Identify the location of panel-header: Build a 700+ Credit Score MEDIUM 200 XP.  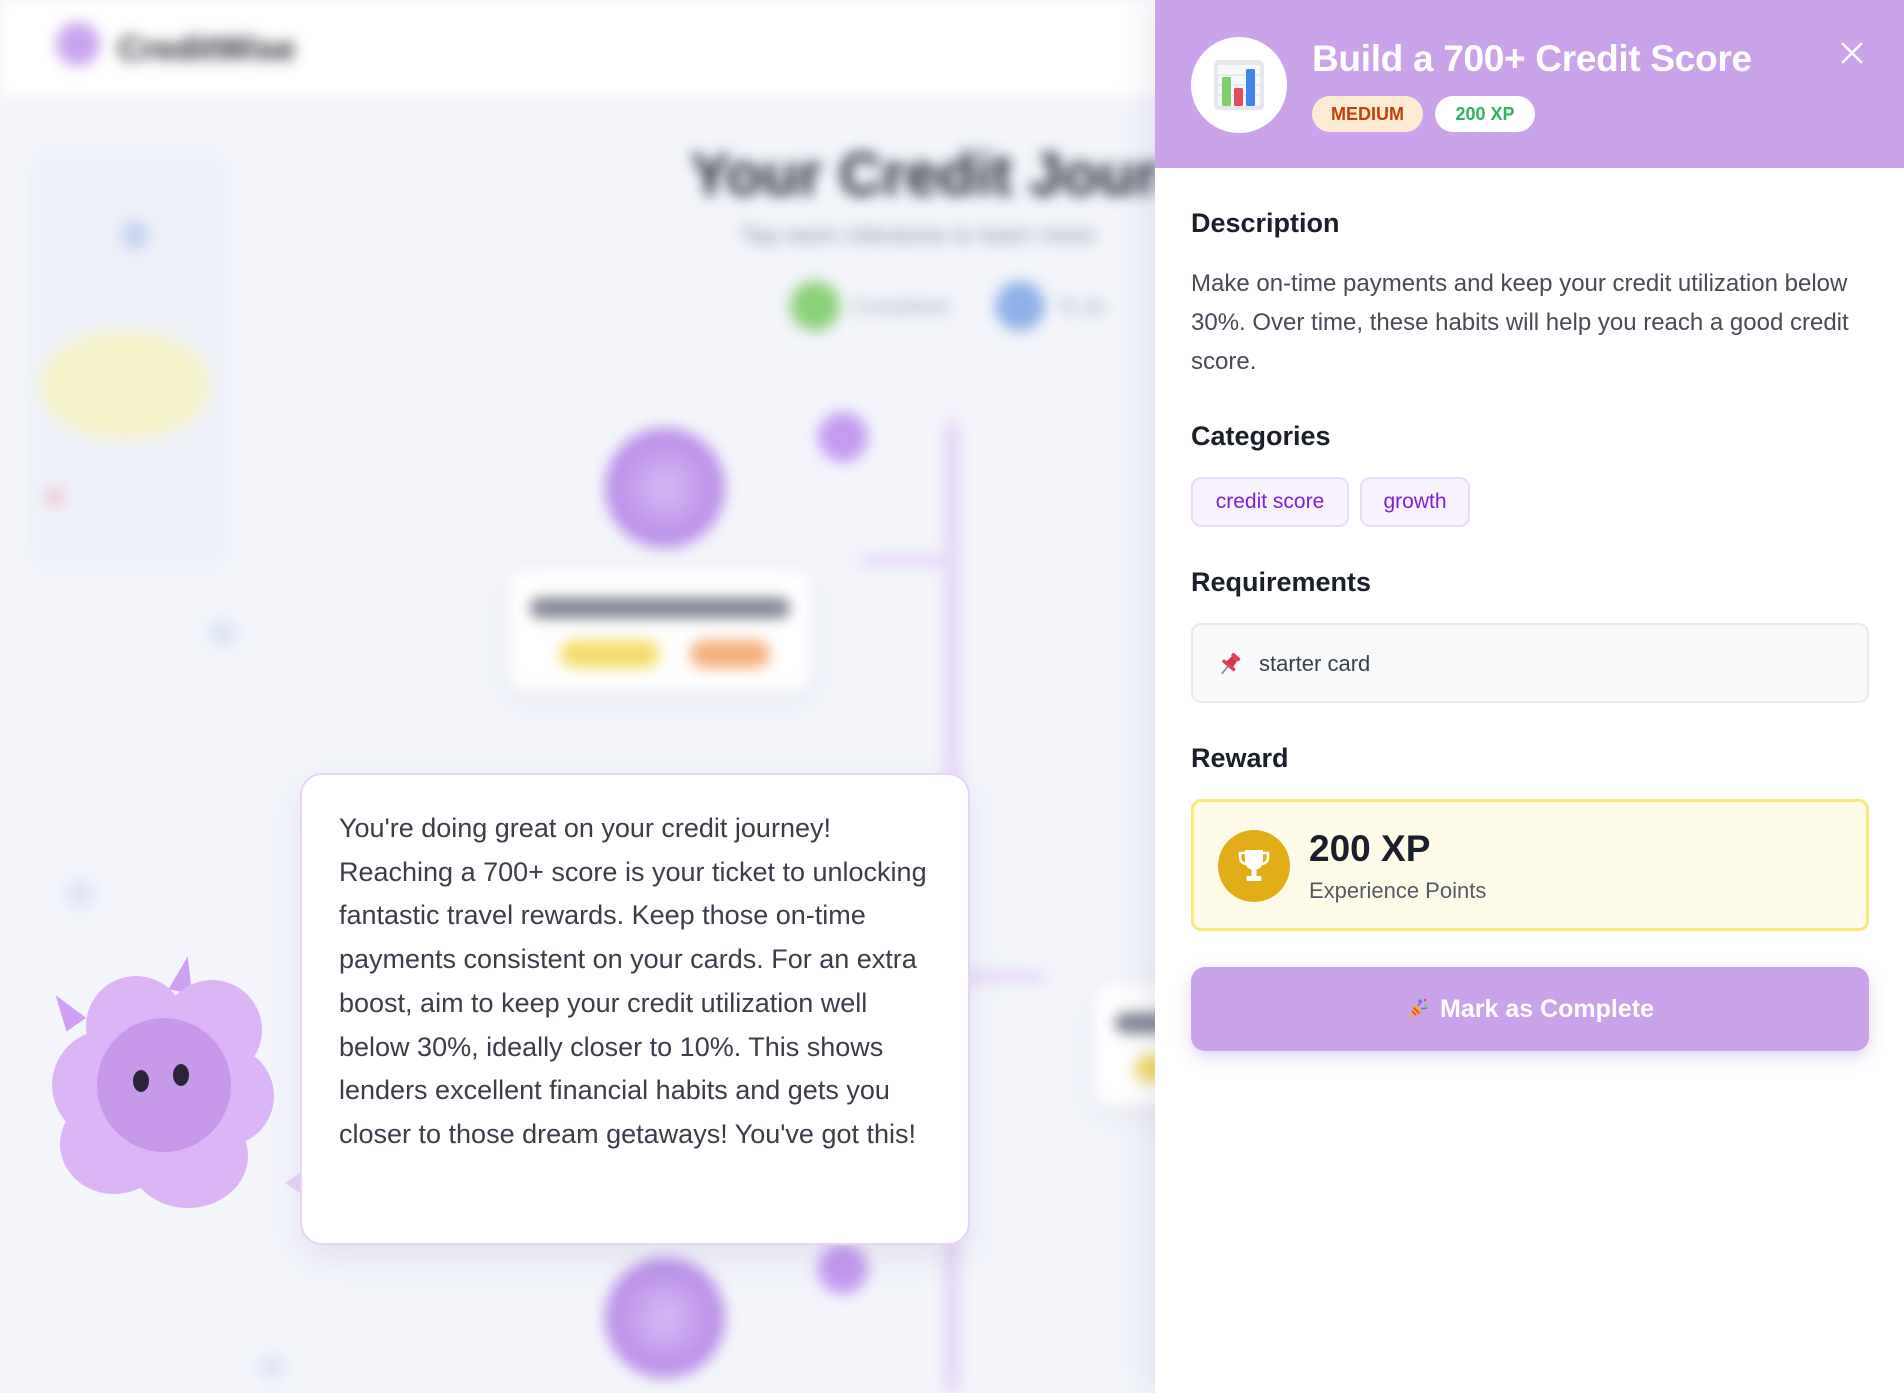
(1529, 84).